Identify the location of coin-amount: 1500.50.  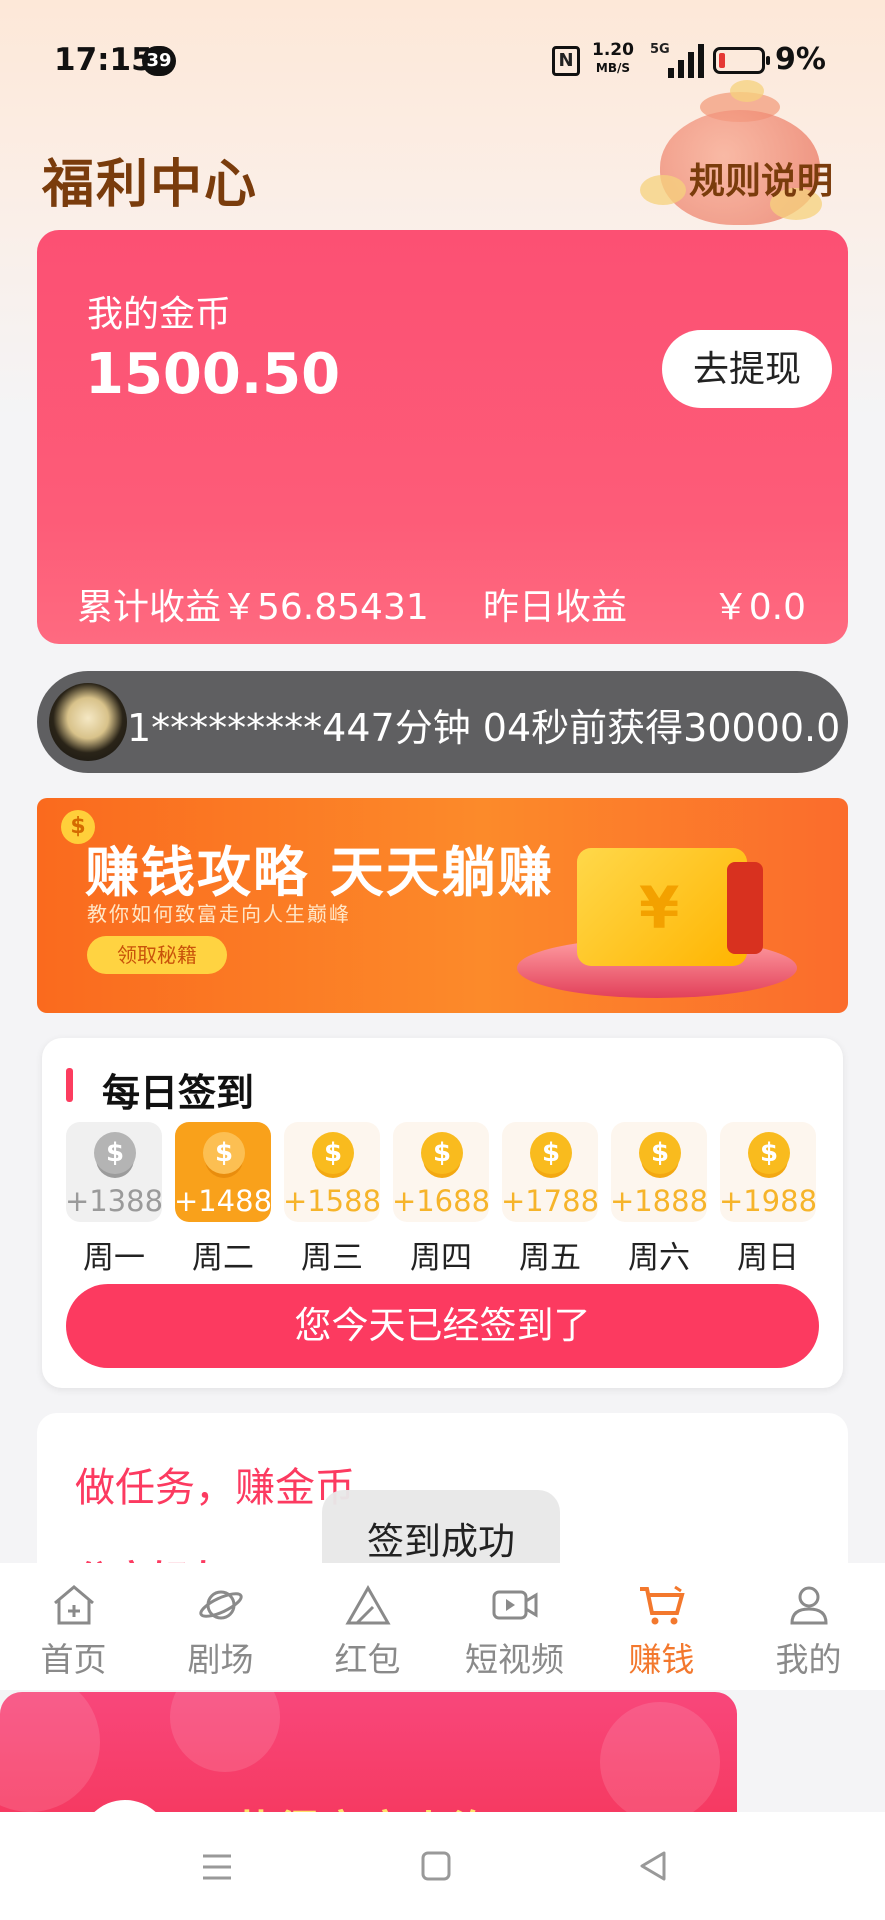
(213, 374).